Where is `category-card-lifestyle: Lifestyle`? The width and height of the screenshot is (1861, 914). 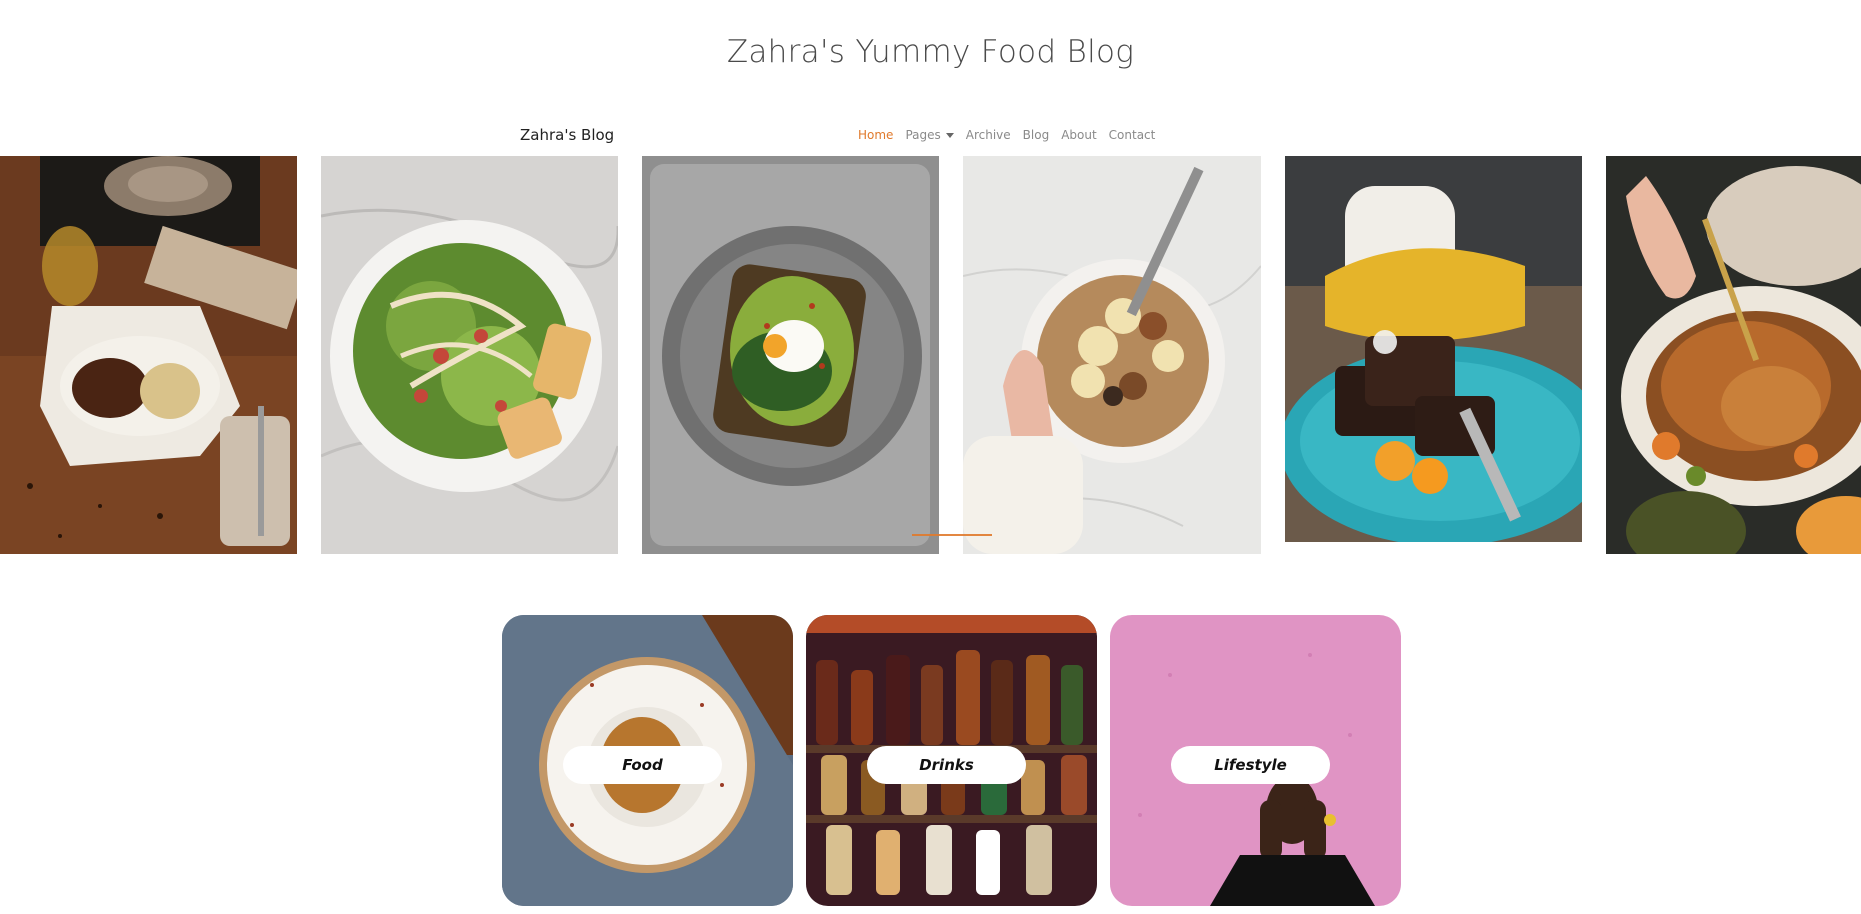 category-card-lifestyle: Lifestyle is located at coordinates (1255, 760).